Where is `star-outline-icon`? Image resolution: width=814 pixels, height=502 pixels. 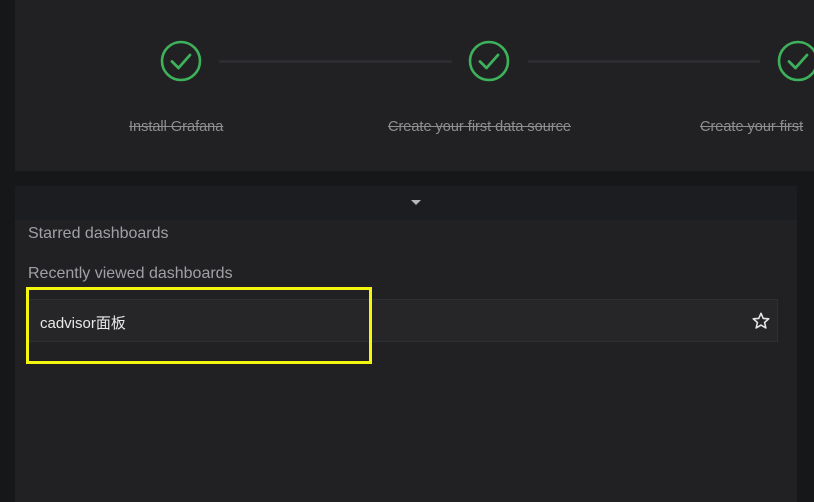
star-outline-icon is located at coordinates (761, 321).